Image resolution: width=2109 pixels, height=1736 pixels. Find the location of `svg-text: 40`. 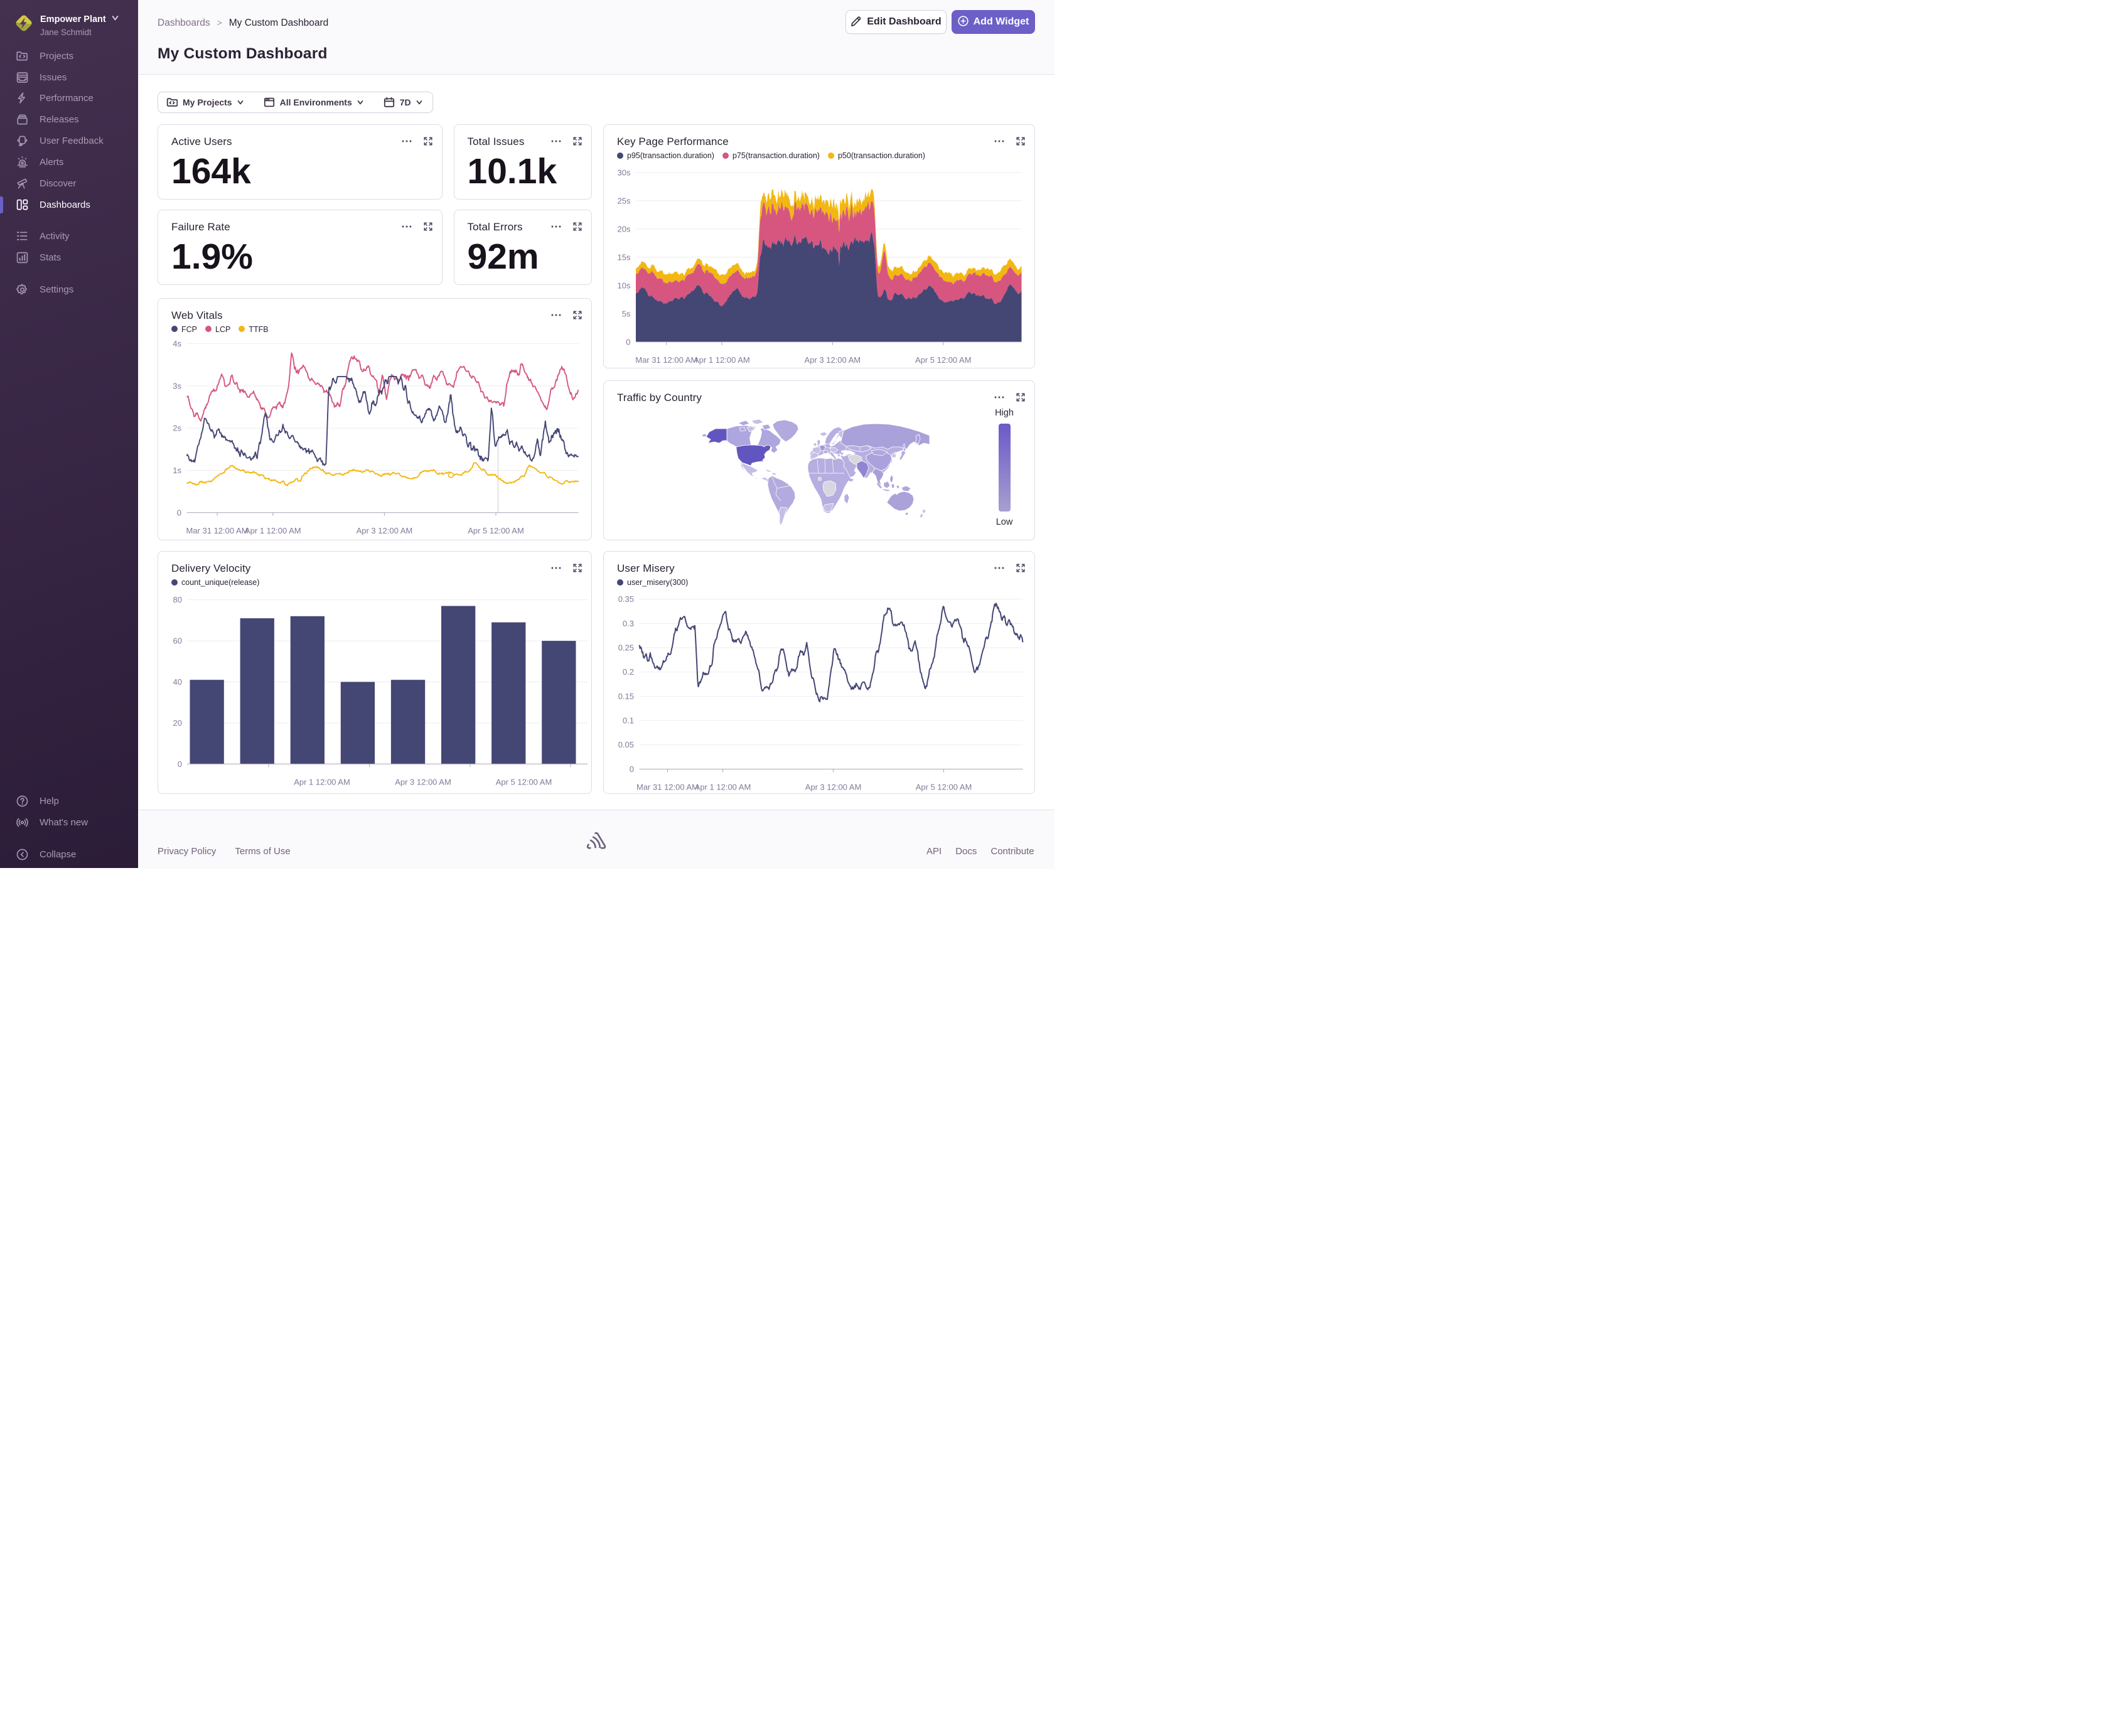

svg-text: 40 is located at coordinates (177, 682).